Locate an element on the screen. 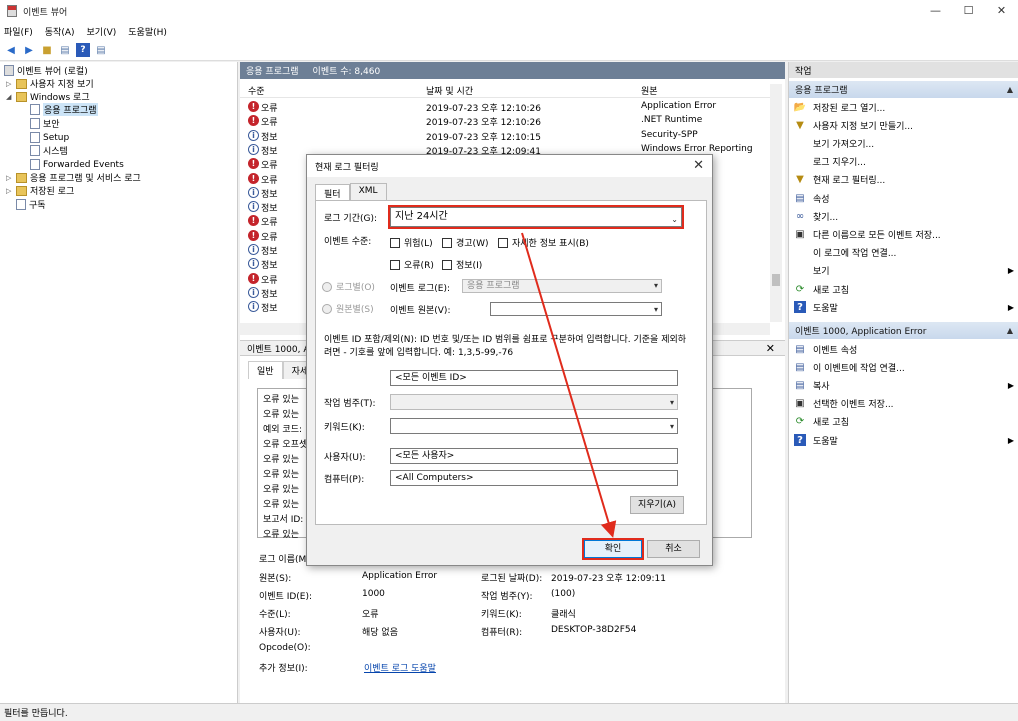 The image size is (1018, 721). tree-log-setup: Setup is located at coordinates (49, 137).